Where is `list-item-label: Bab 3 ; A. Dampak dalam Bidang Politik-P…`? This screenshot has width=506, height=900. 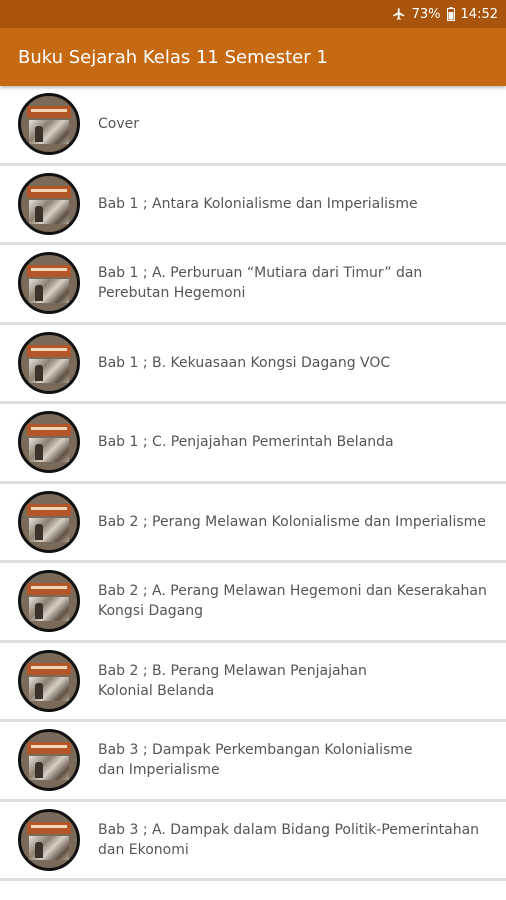
list-item-label: Bab 3 ; A. Dampak dalam Bidang Politik-P… is located at coordinates (289, 839).